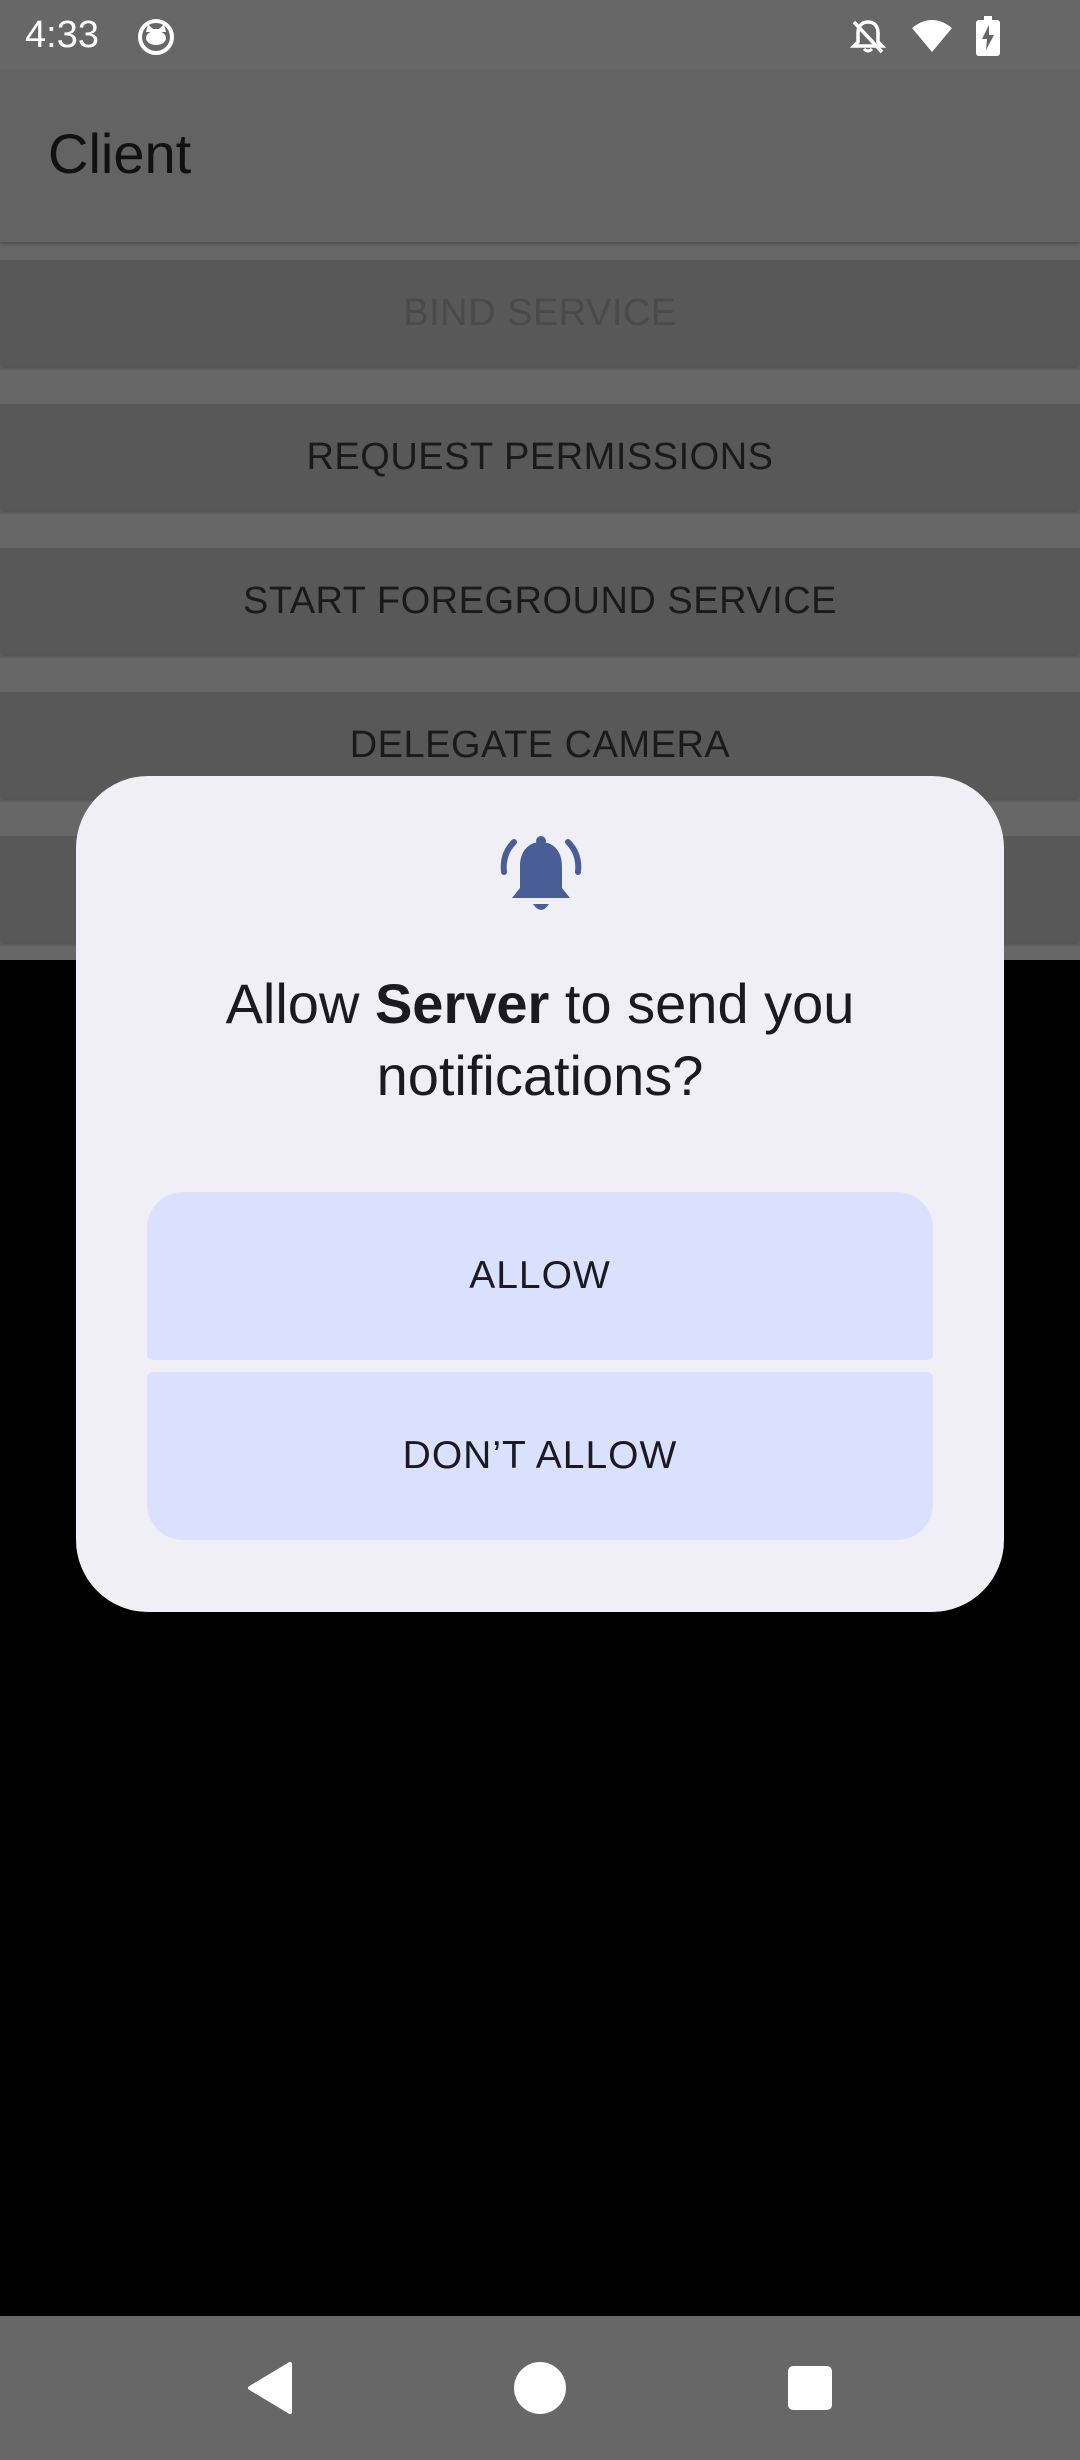 The width and height of the screenshot is (1080, 2460). Describe the element at coordinates (540, 1276) in the screenshot. I see `allow-button: ALLOW` at that location.